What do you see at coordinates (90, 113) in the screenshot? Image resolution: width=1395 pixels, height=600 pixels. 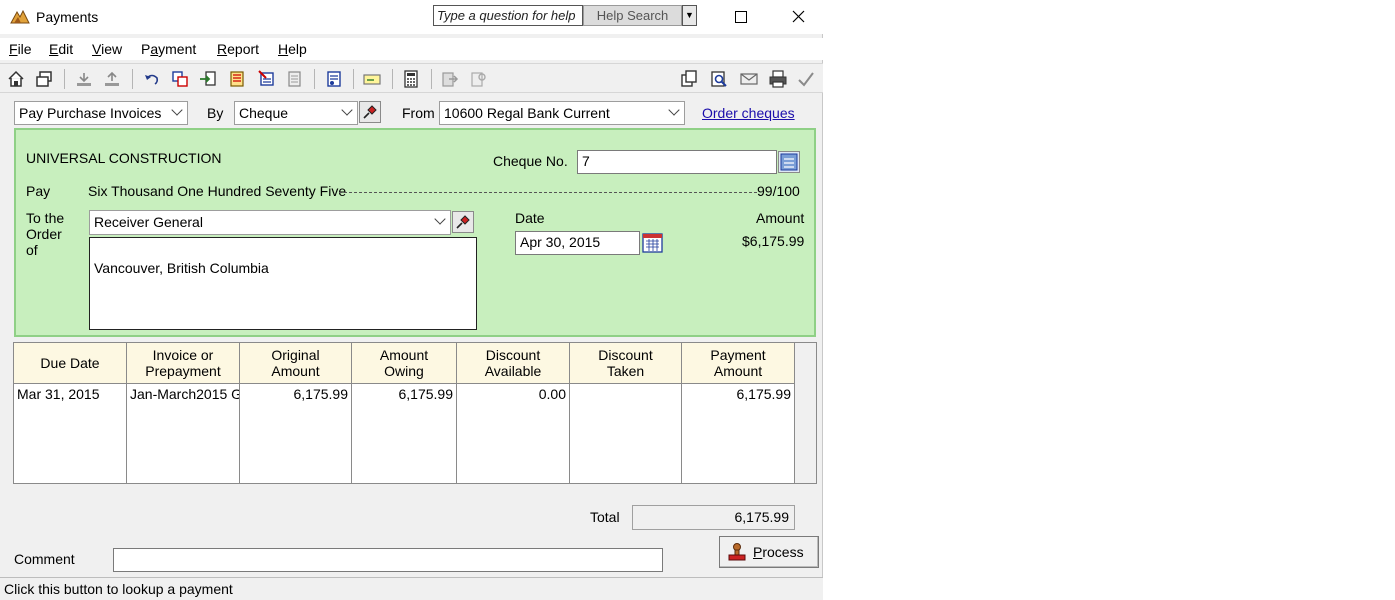 I see `payment-type-value: Pay Purchase Invoices` at bounding box center [90, 113].